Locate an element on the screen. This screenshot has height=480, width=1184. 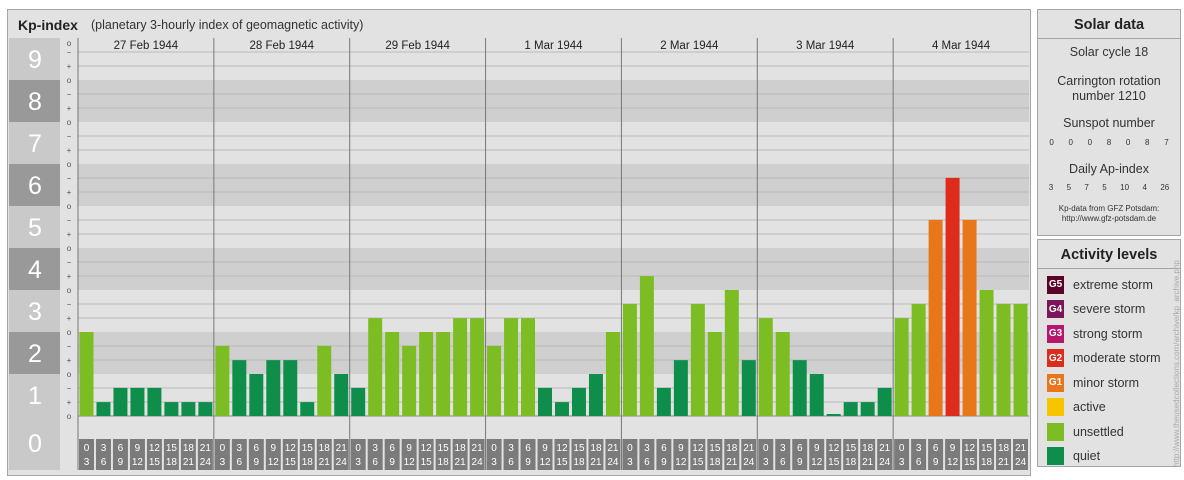
sunspot-title: Sunspot number is located at coordinates (1109, 123).